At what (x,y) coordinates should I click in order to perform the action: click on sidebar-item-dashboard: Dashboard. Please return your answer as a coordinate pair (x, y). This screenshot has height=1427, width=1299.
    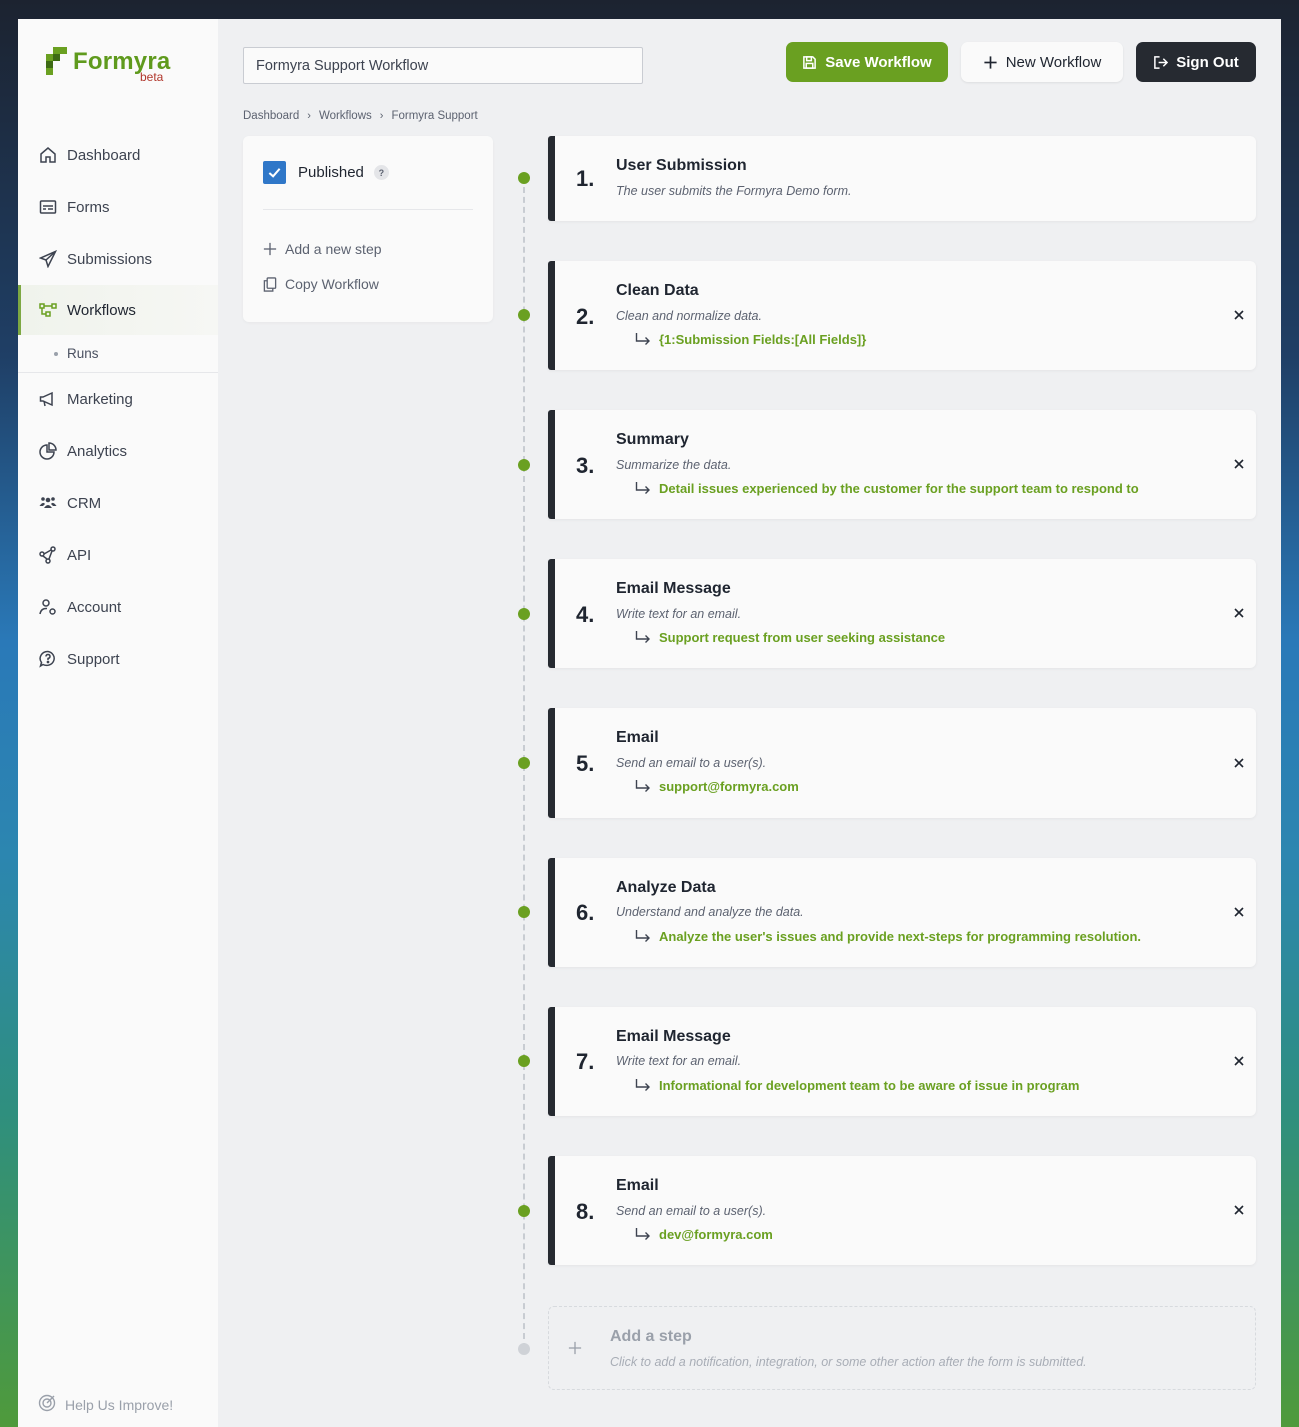
    Looking at the image, I should click on (118, 155).